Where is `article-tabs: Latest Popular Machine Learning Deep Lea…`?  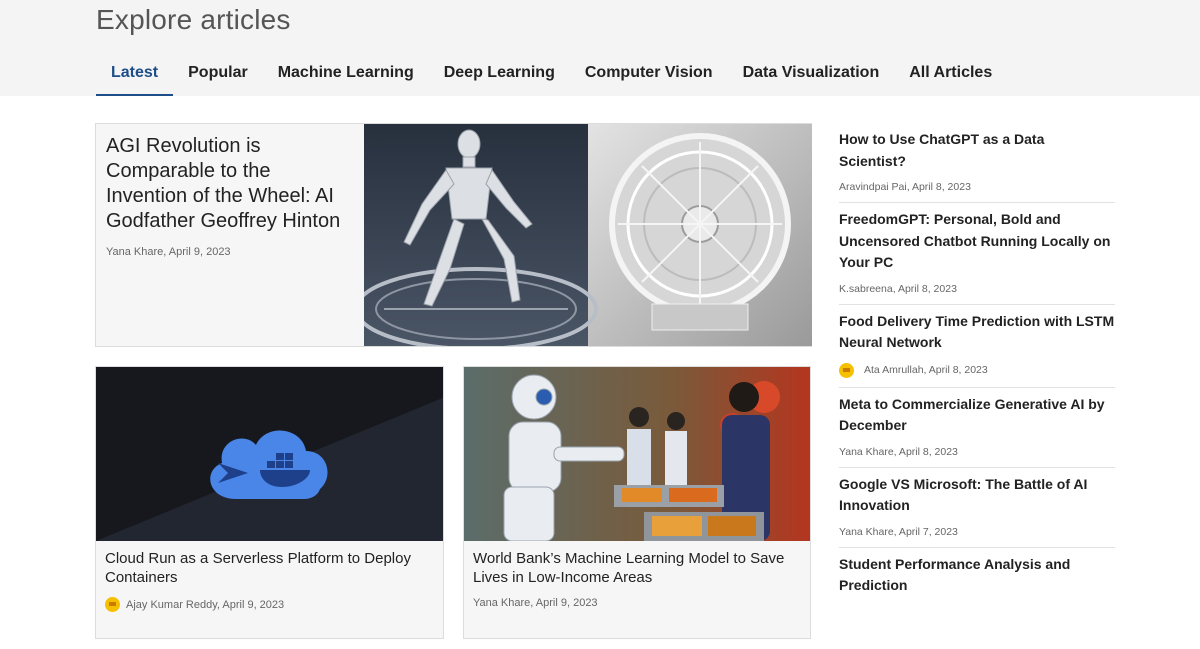 article-tabs: Latest Popular Machine Learning Deep Lea… is located at coordinates (551, 76).